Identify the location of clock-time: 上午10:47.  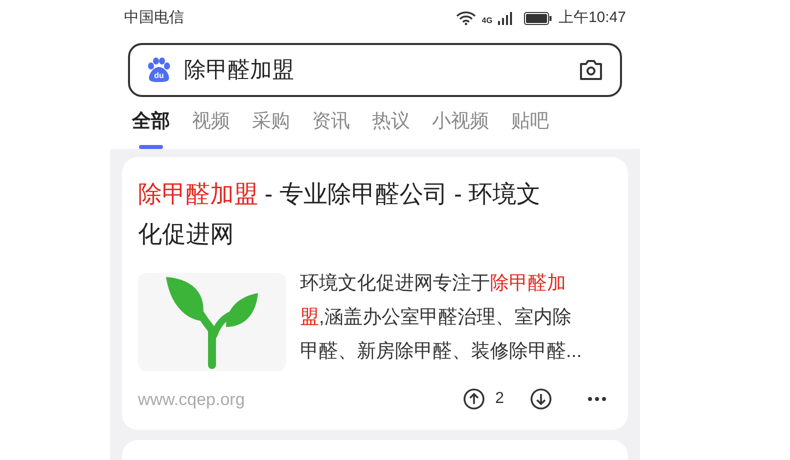
(592, 18).